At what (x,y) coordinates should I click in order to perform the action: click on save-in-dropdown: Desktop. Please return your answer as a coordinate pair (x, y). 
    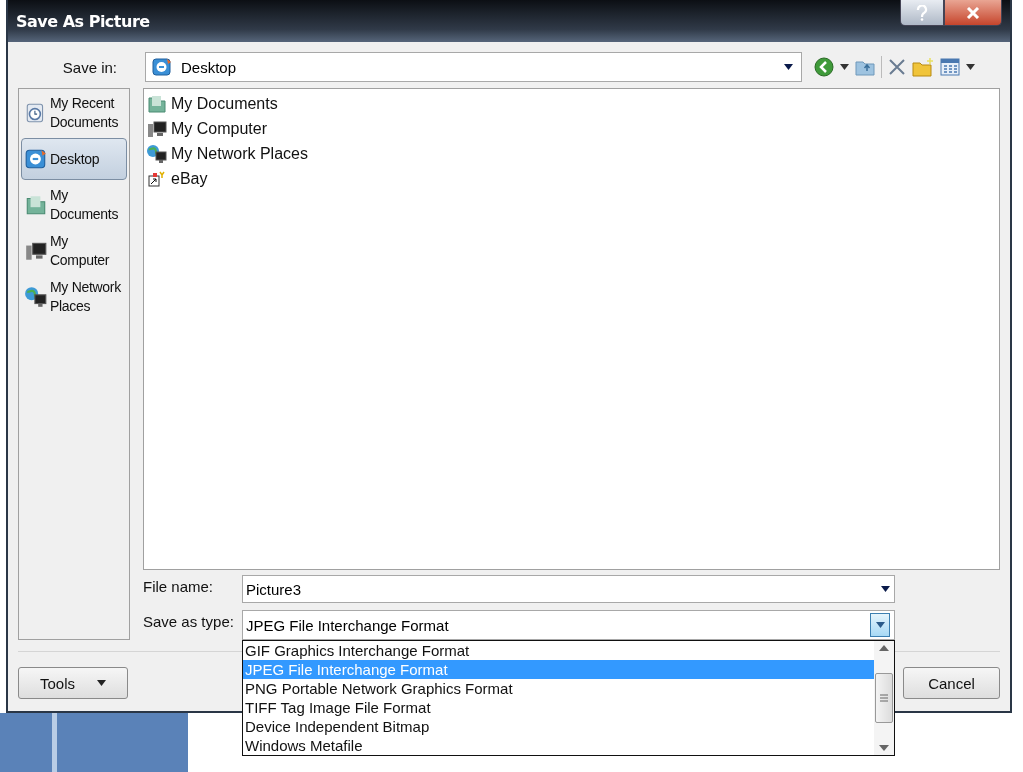
    Looking at the image, I should click on (473, 67).